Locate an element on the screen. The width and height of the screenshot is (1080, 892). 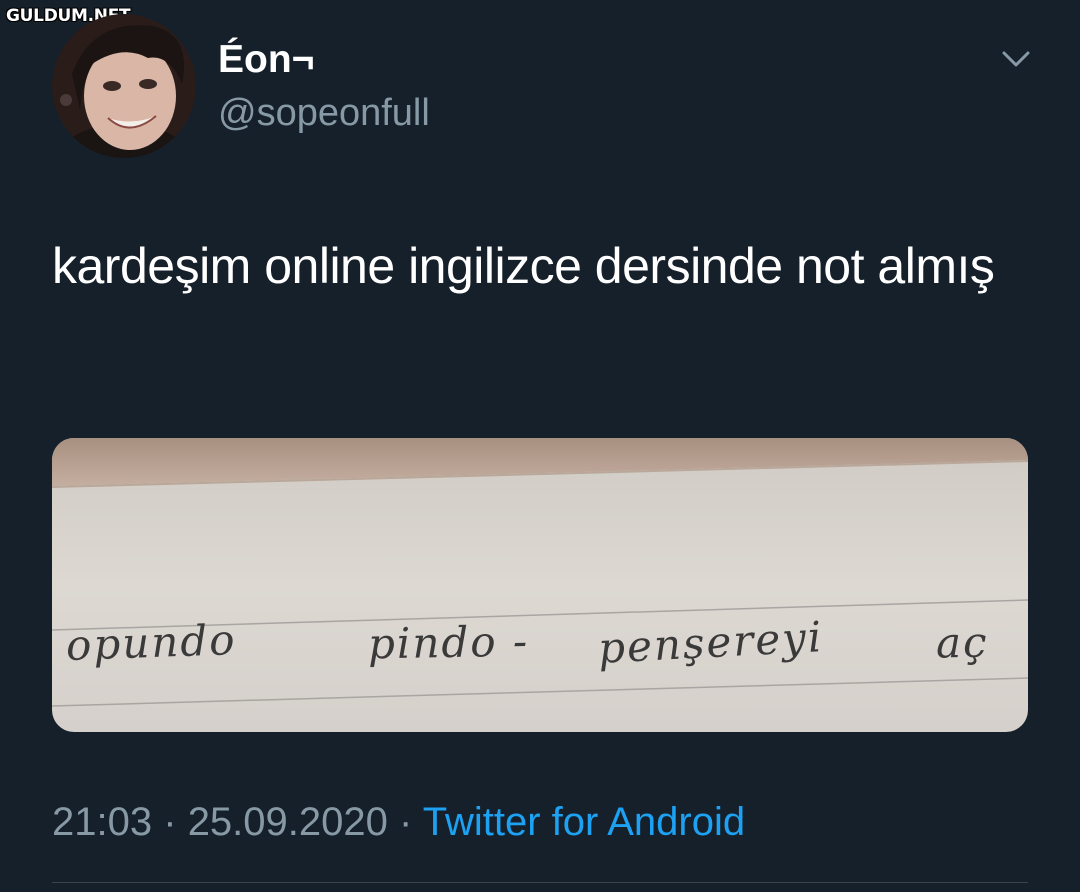
username-handle: @sopeonfull is located at coordinates (324, 113).